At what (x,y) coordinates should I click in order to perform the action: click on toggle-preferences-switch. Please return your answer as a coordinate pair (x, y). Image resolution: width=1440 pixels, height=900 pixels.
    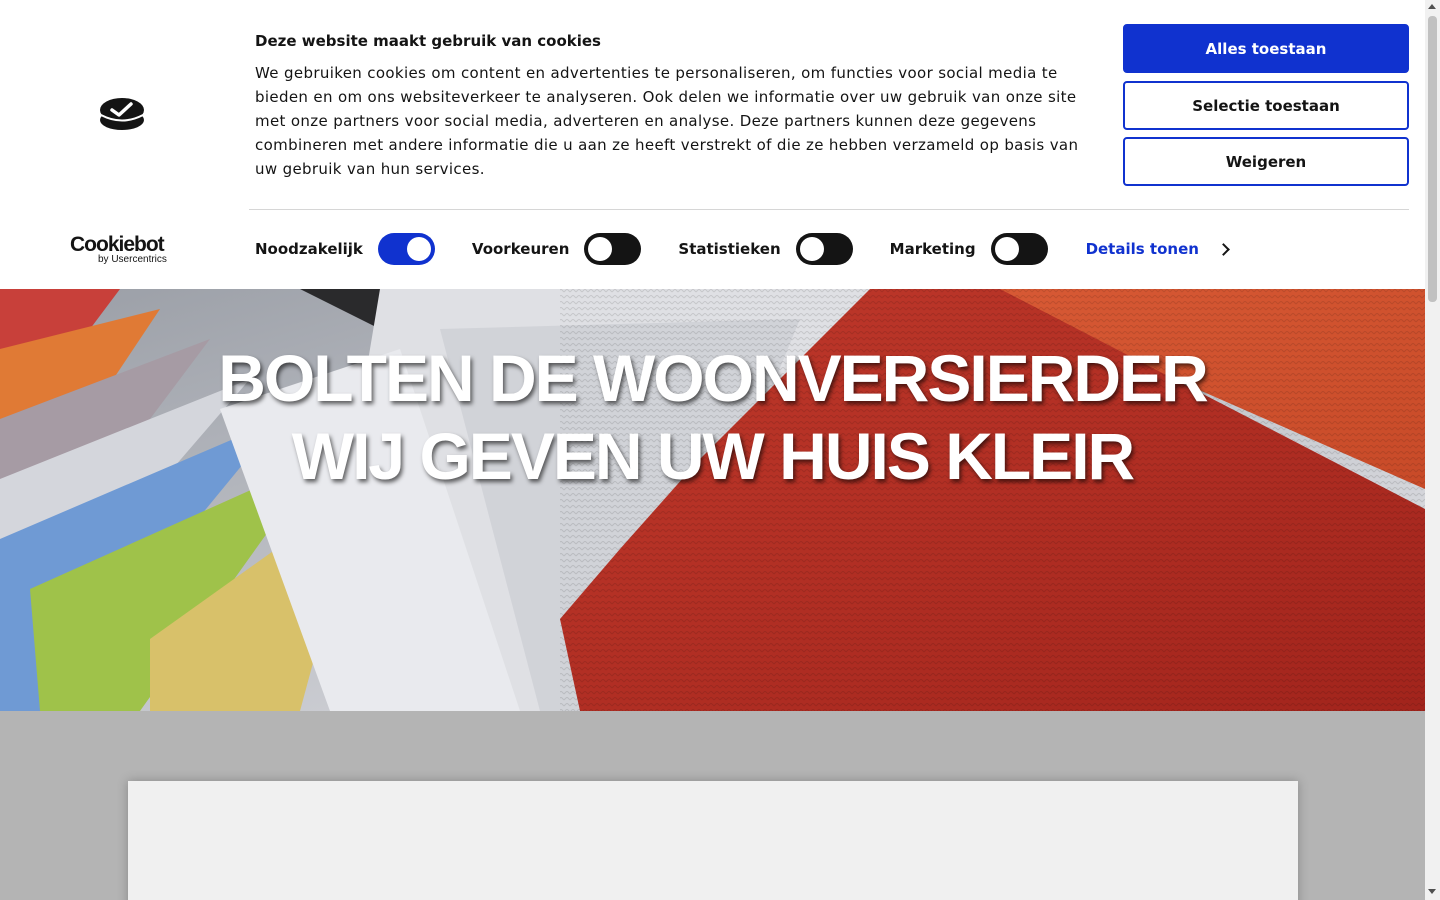
    Looking at the image, I should click on (613, 249).